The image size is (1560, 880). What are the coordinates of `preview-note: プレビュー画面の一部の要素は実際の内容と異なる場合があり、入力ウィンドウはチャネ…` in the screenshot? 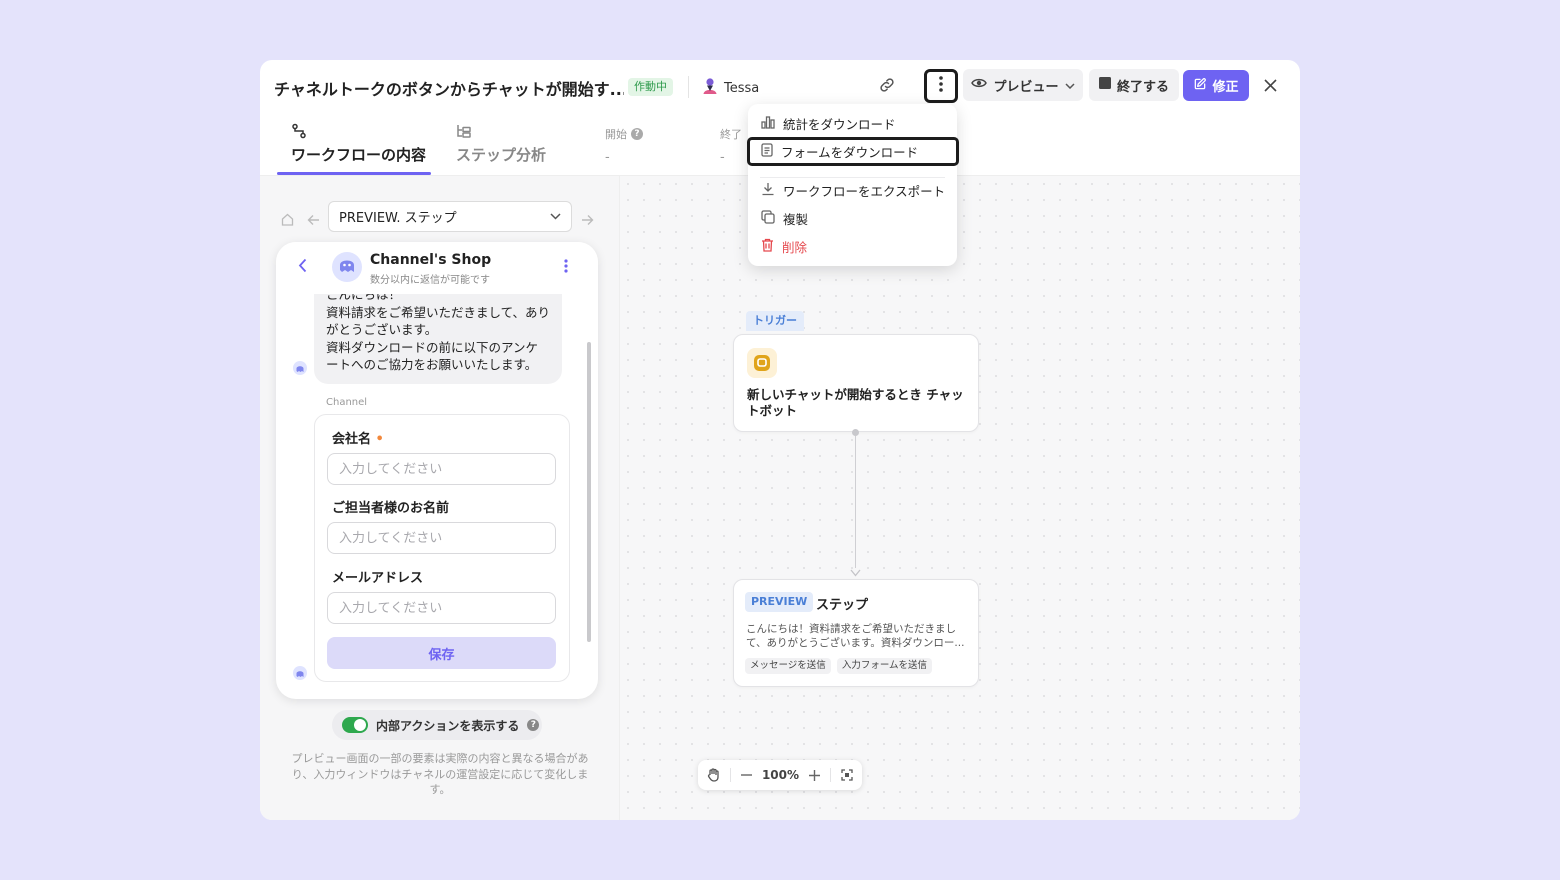 It's located at (440, 774).